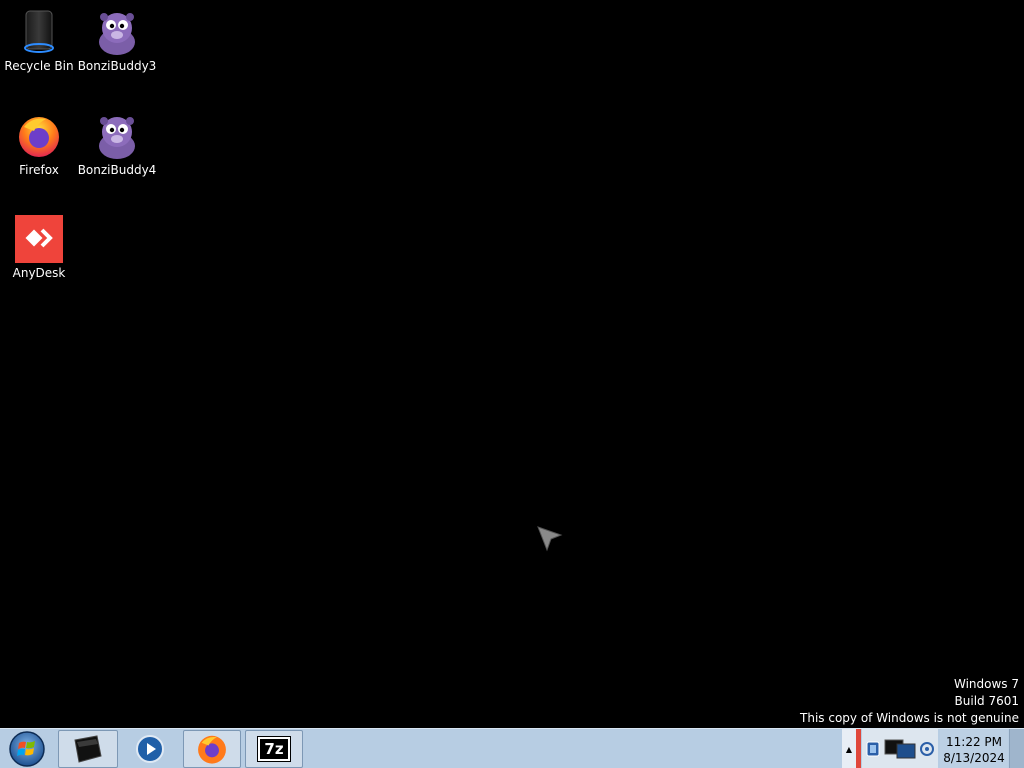 Image resolution: width=1024 pixels, height=768 pixels. What do you see at coordinates (986, 684) in the screenshot?
I see `watermark-os: Windows 7` at bounding box center [986, 684].